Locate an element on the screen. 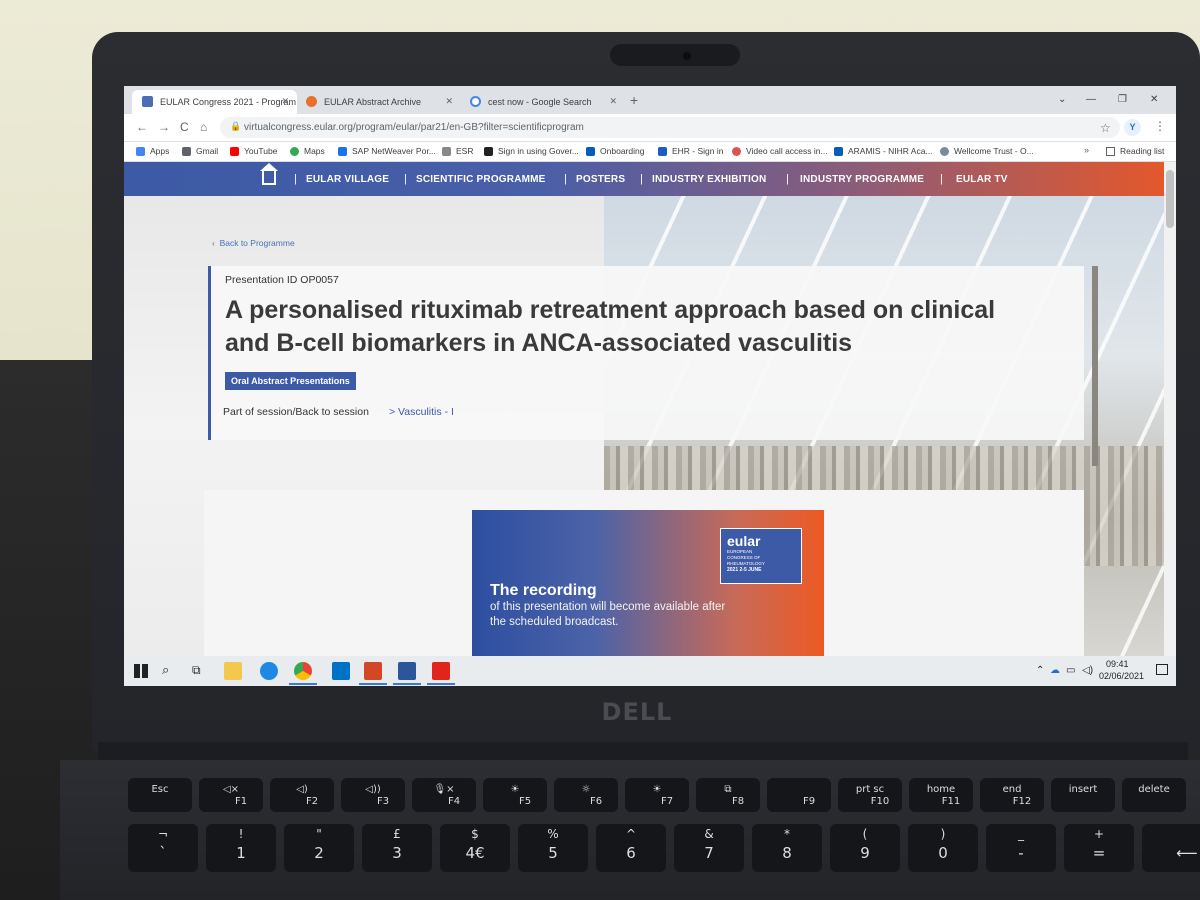  back-to-programme-link: ‹ Back to Programme is located at coordinates (253, 243).